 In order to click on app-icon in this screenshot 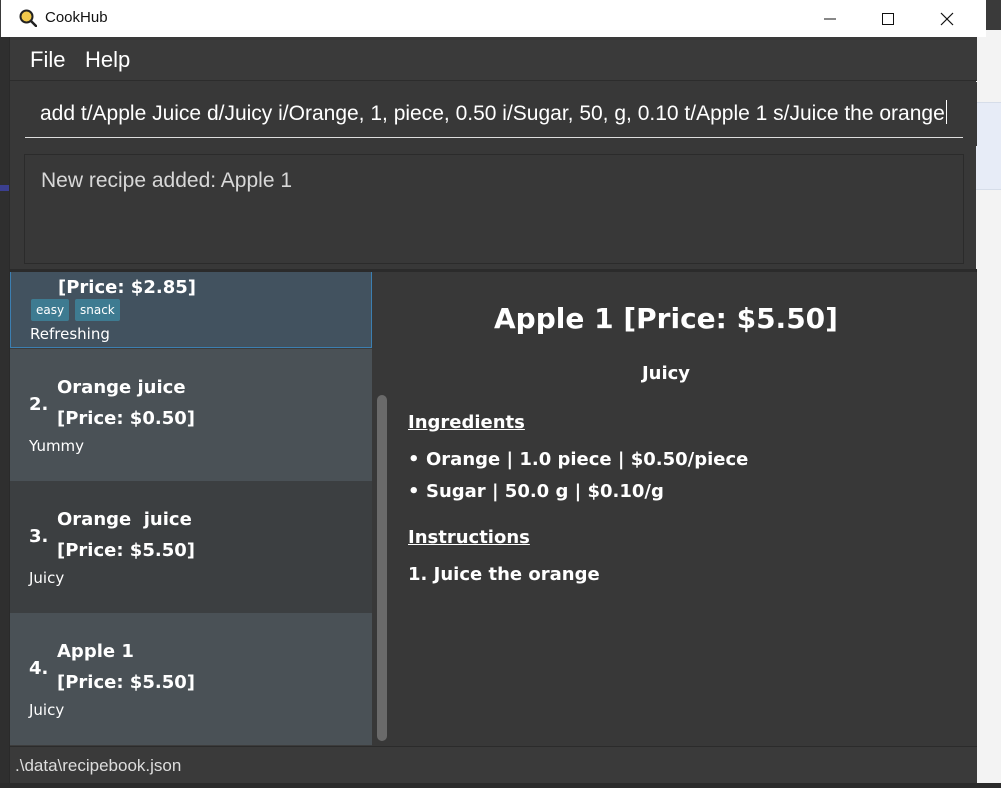, I will do `click(28, 18)`.